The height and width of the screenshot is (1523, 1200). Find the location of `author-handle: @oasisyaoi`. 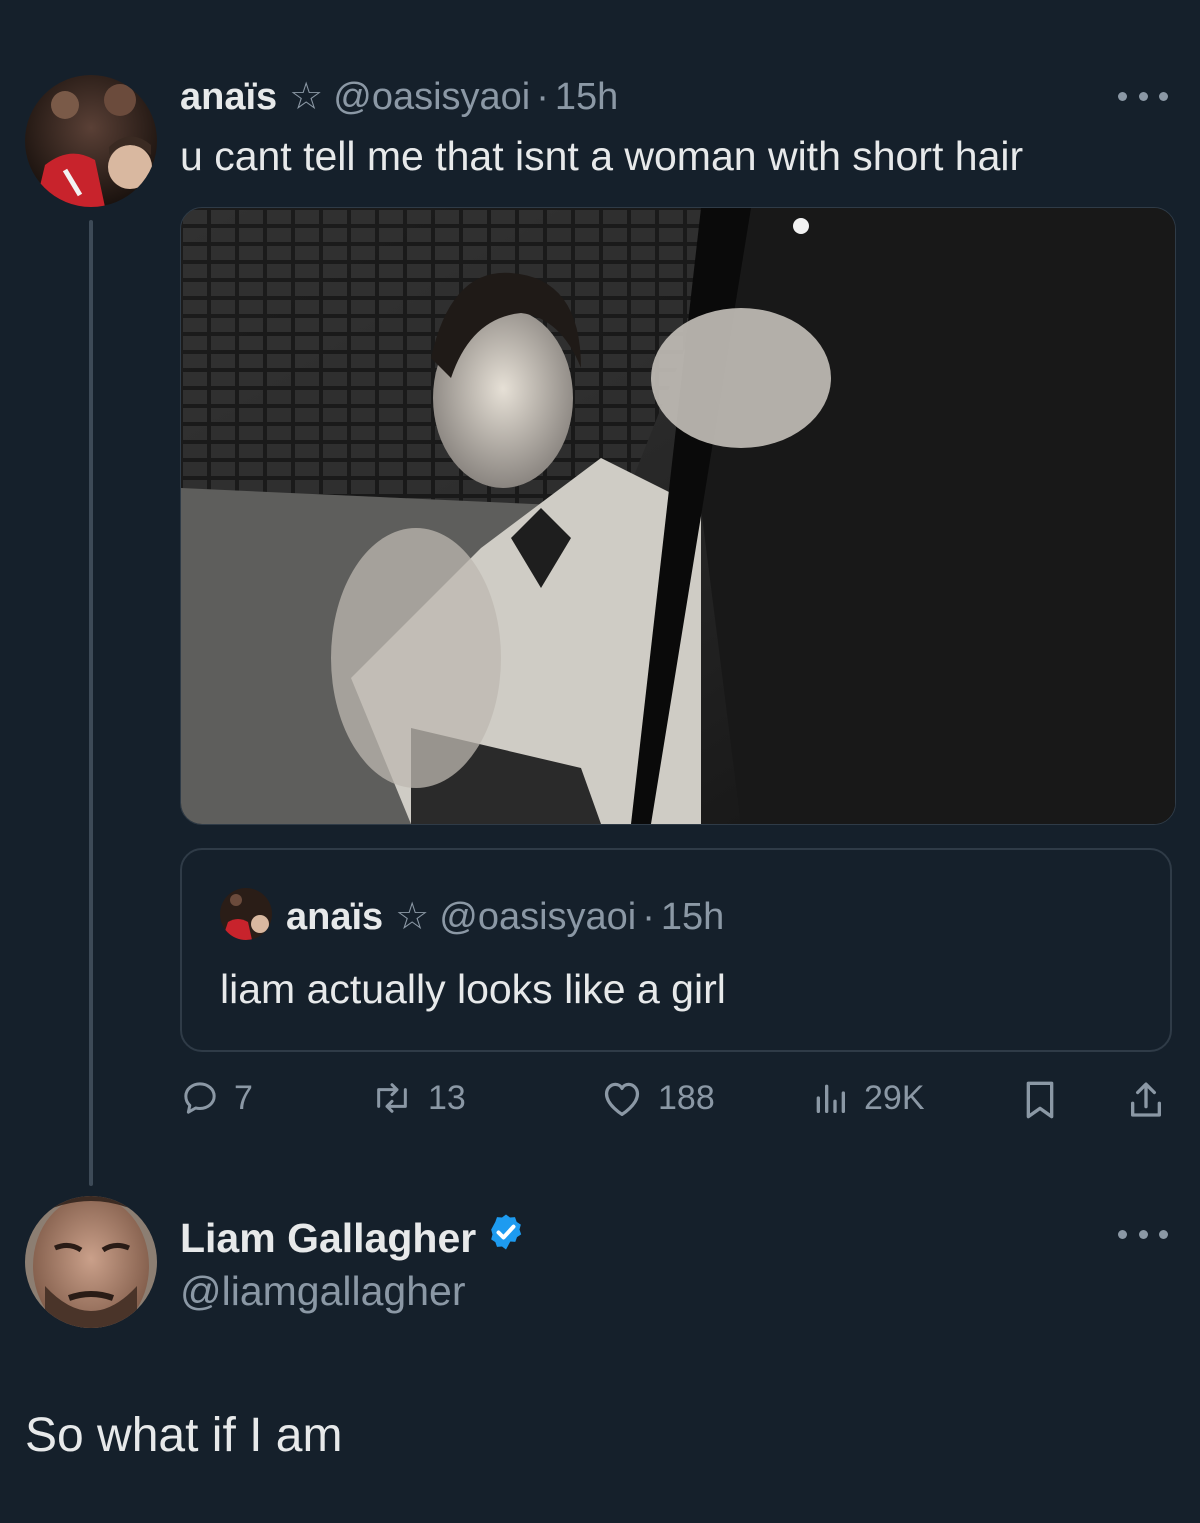

author-handle: @oasisyaoi is located at coordinates (431, 97).